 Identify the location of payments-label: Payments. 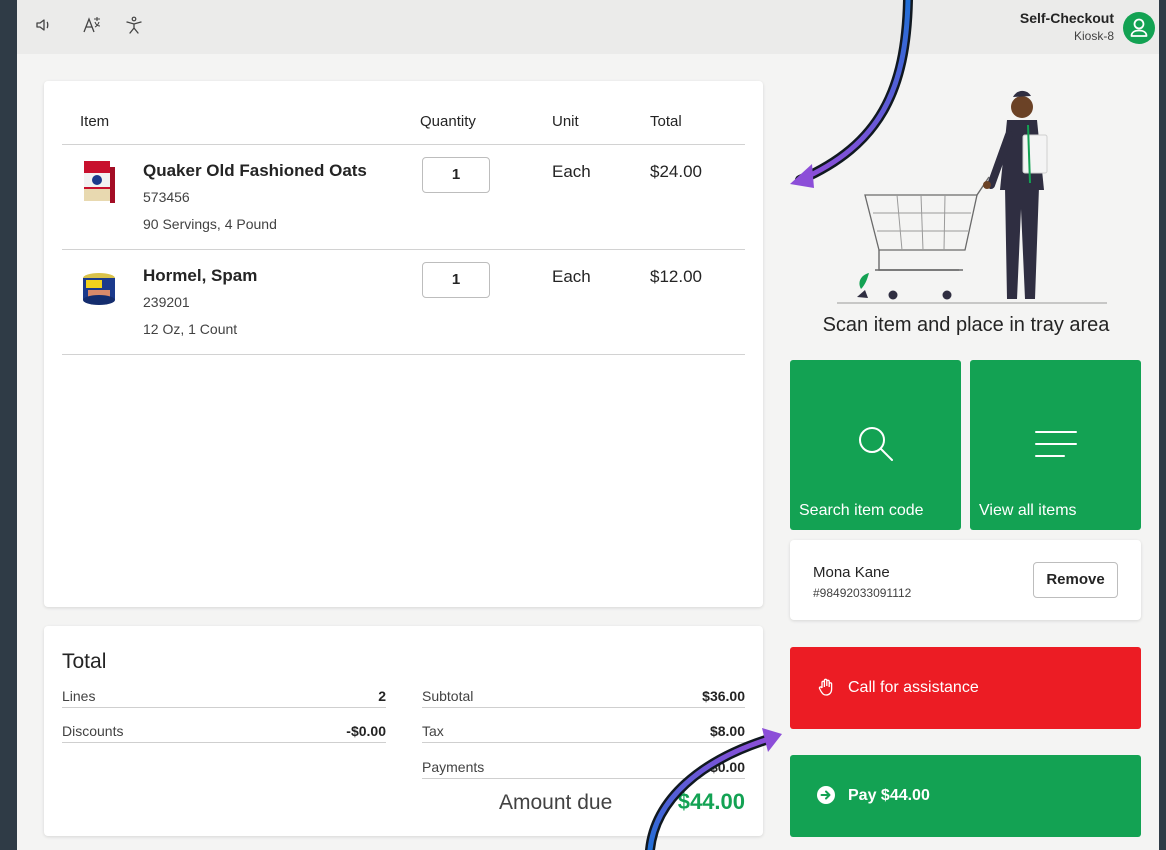
(453, 767).